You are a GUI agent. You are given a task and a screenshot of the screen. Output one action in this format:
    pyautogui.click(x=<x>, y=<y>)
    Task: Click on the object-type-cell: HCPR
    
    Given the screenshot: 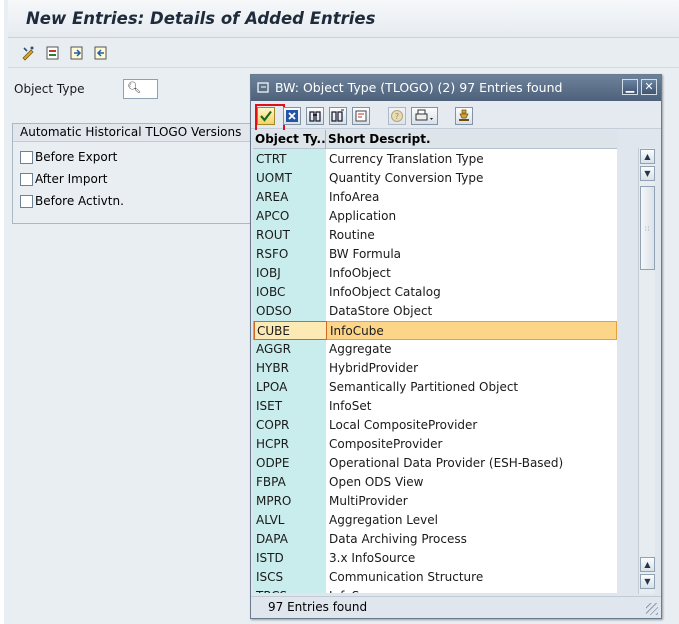 What is the action you would take?
    pyautogui.click(x=272, y=444)
    